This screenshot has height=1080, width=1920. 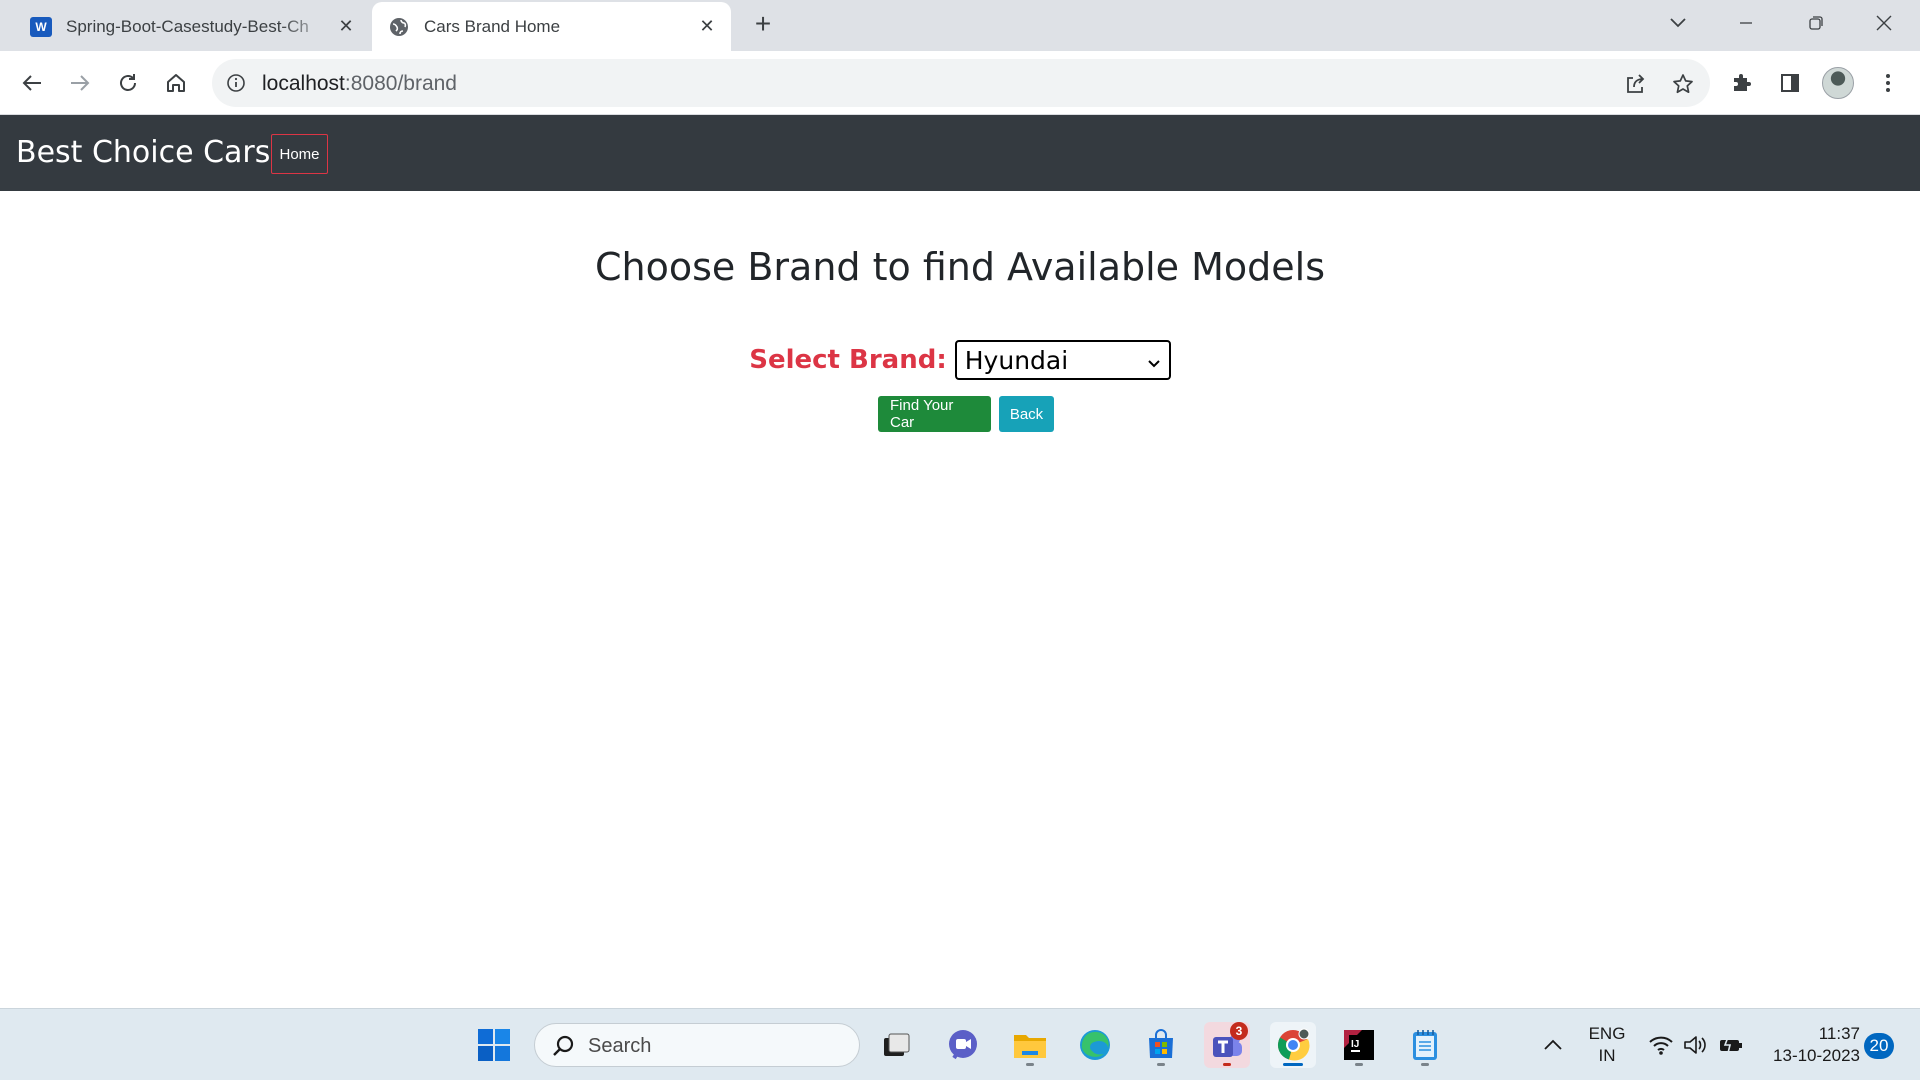 What do you see at coordinates (1607, 1033) in the screenshot?
I see `language-code: ENG` at bounding box center [1607, 1033].